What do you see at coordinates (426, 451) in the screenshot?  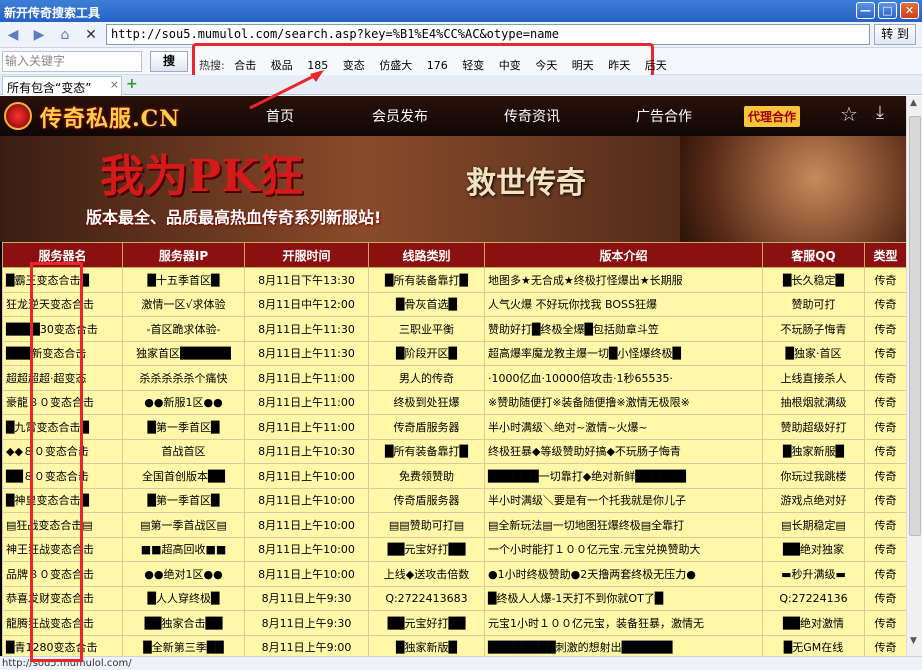 I see `table-cell: █所有装备靠打█` at bounding box center [426, 451].